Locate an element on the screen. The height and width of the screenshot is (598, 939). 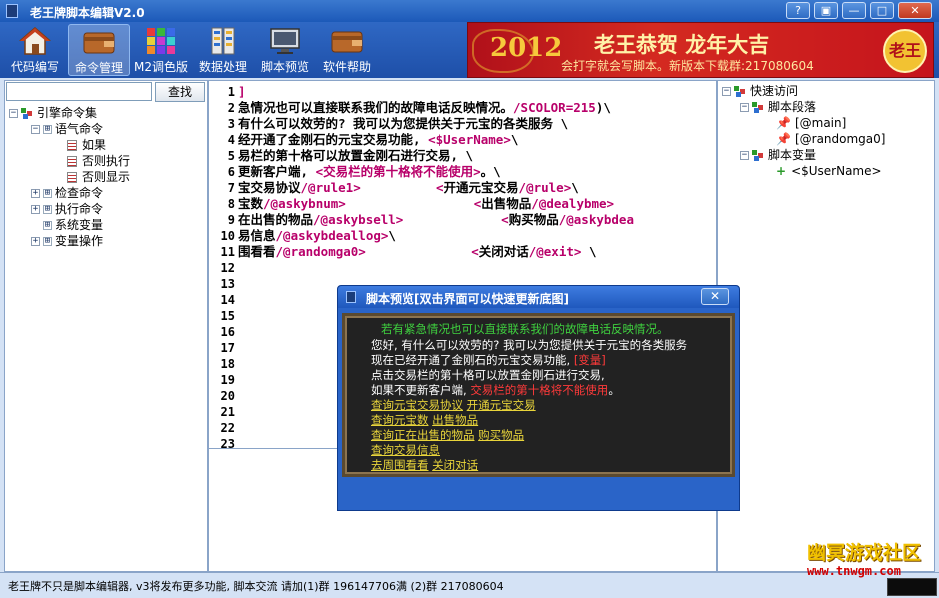
wallet-icon is located at coordinates (99, 43).